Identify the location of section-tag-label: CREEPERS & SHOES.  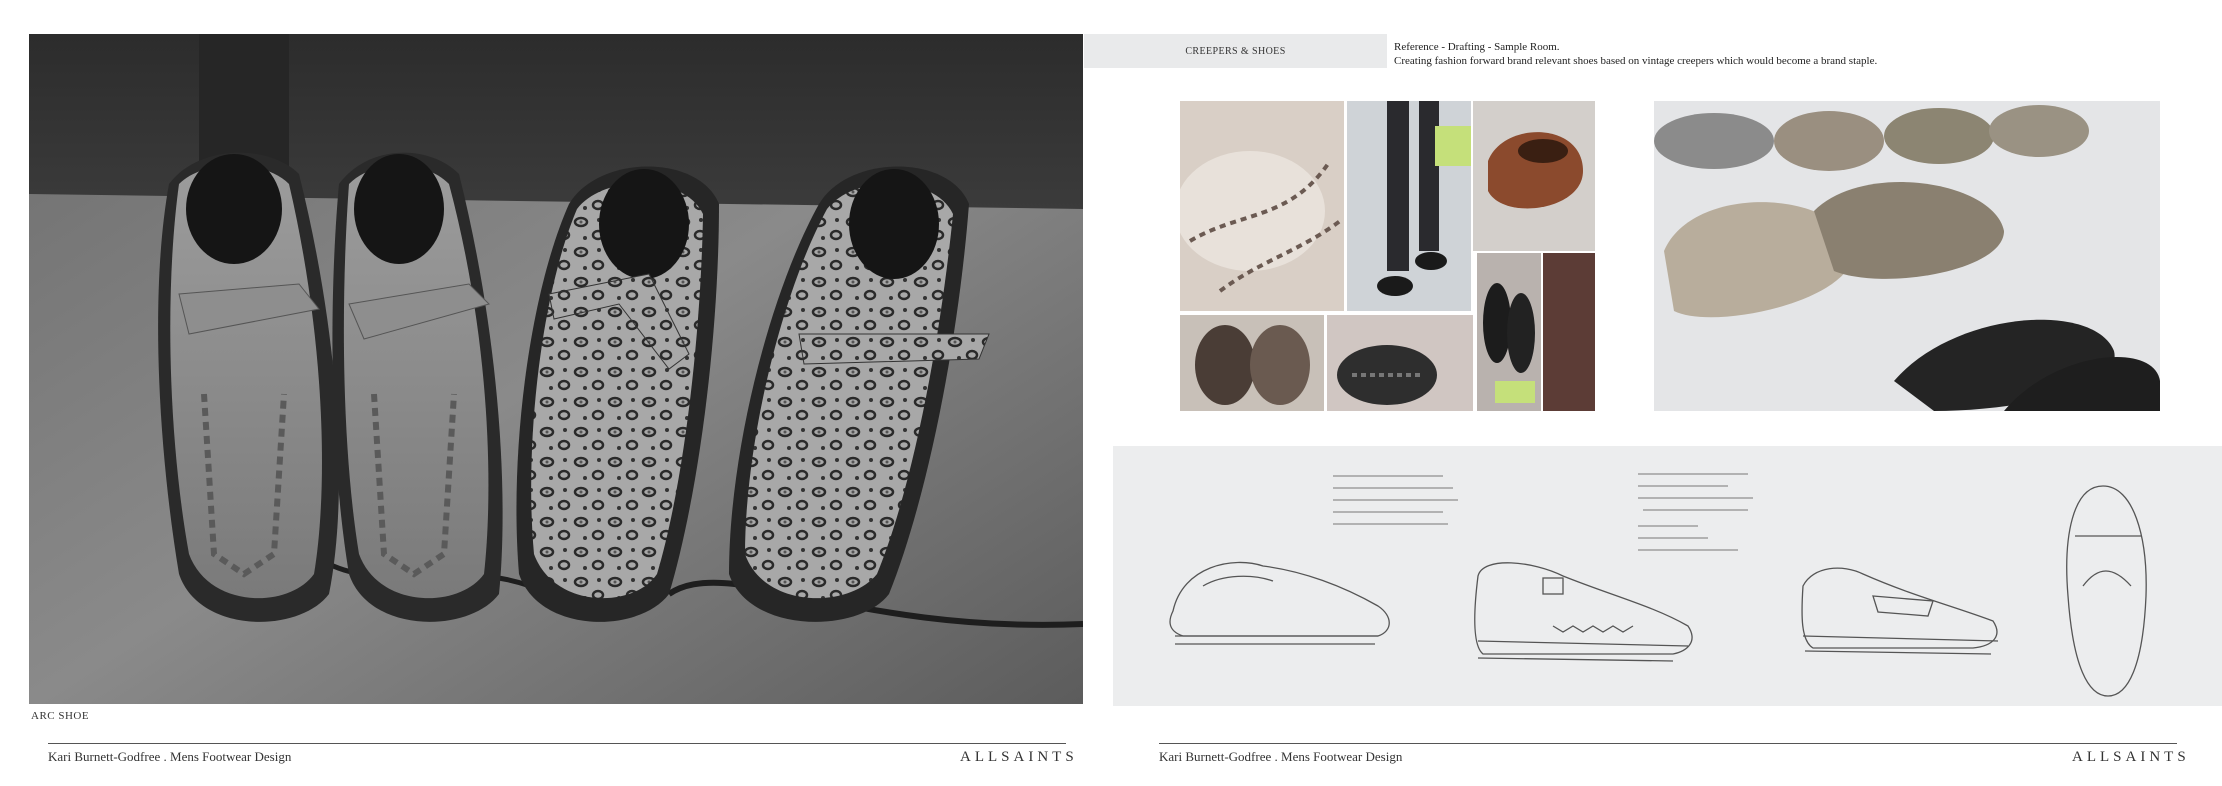
(1235, 51).